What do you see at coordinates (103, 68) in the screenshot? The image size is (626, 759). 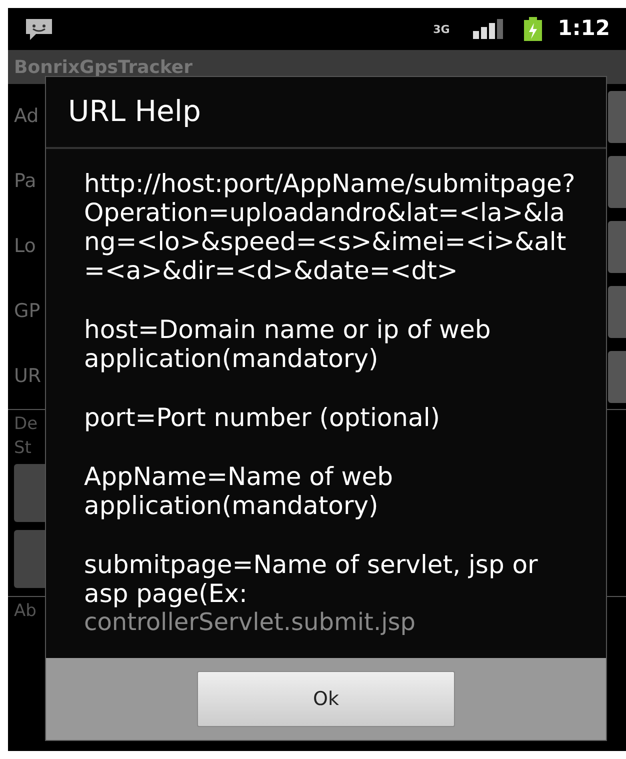 I see `app-title: BonrixGpsTracker` at bounding box center [103, 68].